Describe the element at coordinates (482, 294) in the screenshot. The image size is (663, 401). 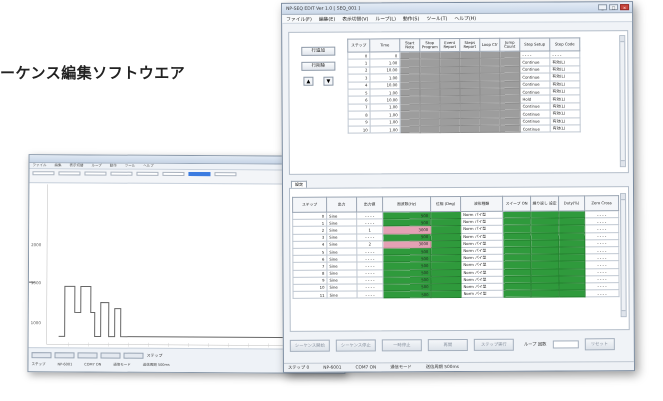
I see `table-cell: Norm パイ型` at that location.